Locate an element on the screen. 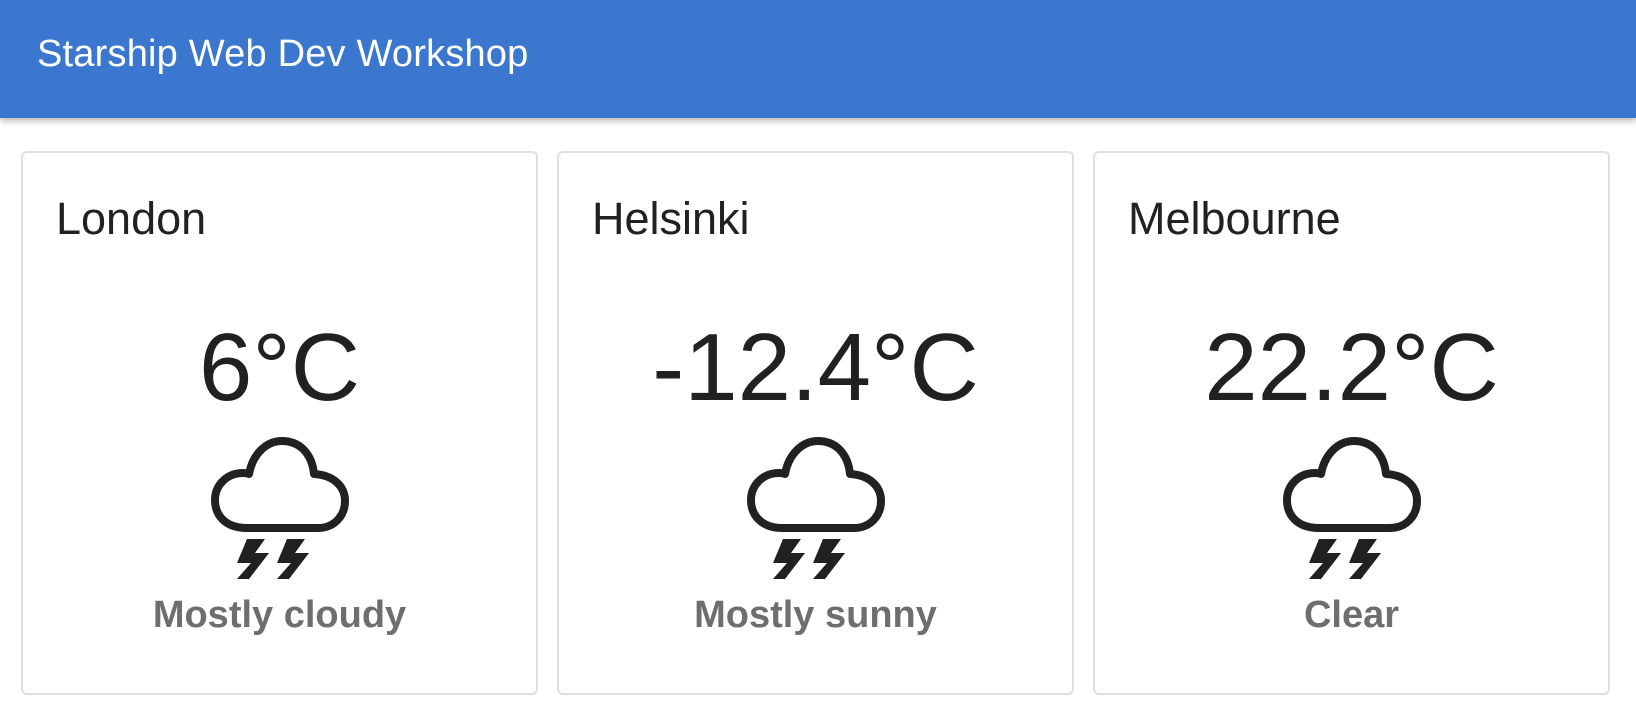  weather-description: Mostly cloudy is located at coordinates (279, 615).